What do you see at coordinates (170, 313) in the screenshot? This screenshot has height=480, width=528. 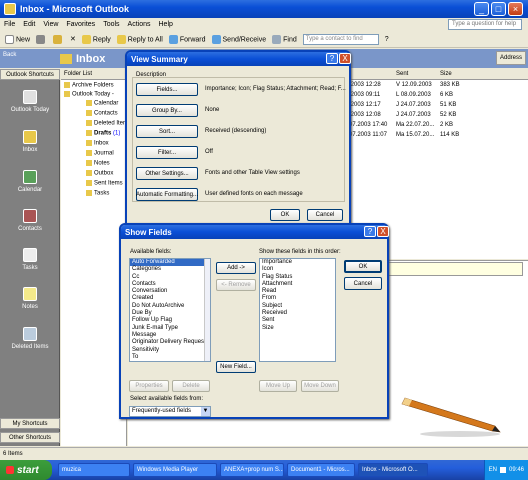 I see `list-item: Due By` at bounding box center [170, 313].